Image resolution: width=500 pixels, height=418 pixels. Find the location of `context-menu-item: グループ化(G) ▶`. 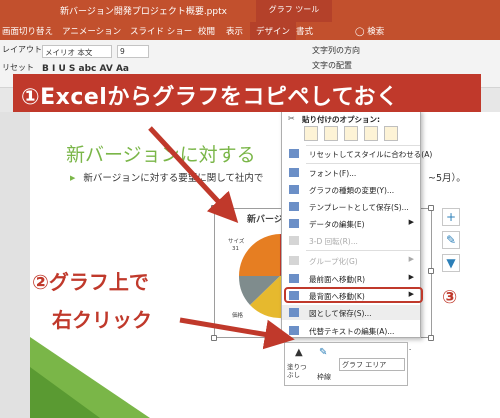

context-menu-item: グループ化(G) ▶ is located at coordinates (351, 260).